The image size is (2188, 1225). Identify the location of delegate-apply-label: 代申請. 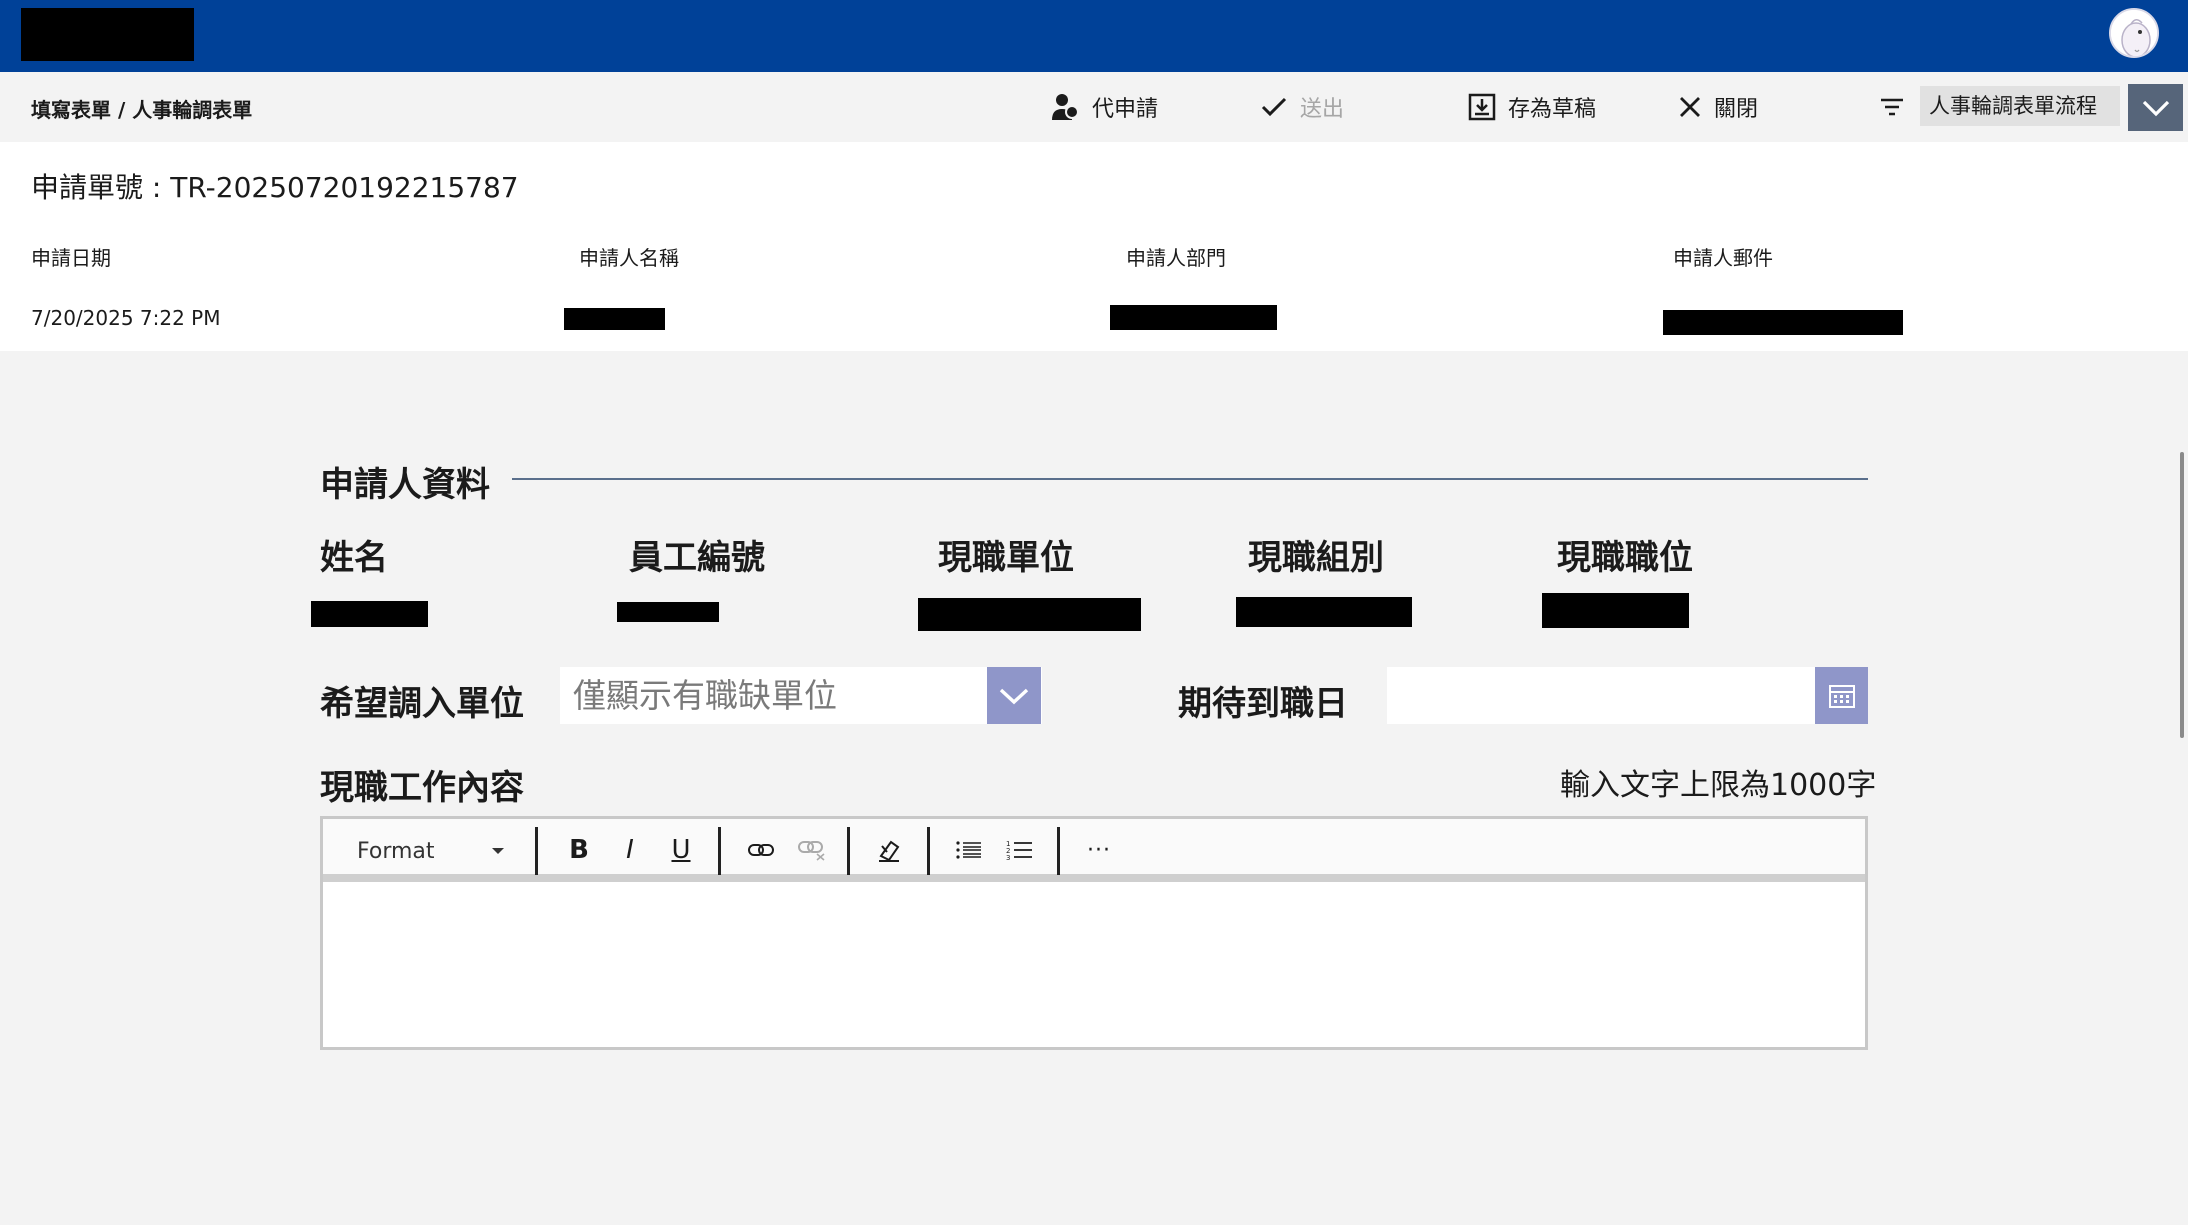
(1125, 109).